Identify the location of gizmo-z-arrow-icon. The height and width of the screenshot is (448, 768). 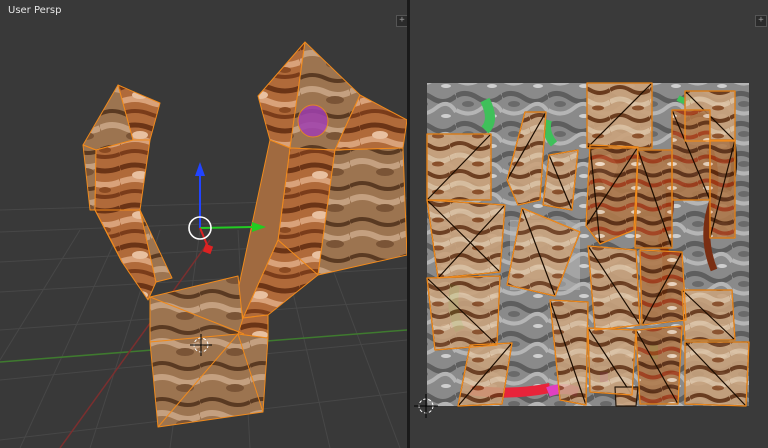
(200, 169).